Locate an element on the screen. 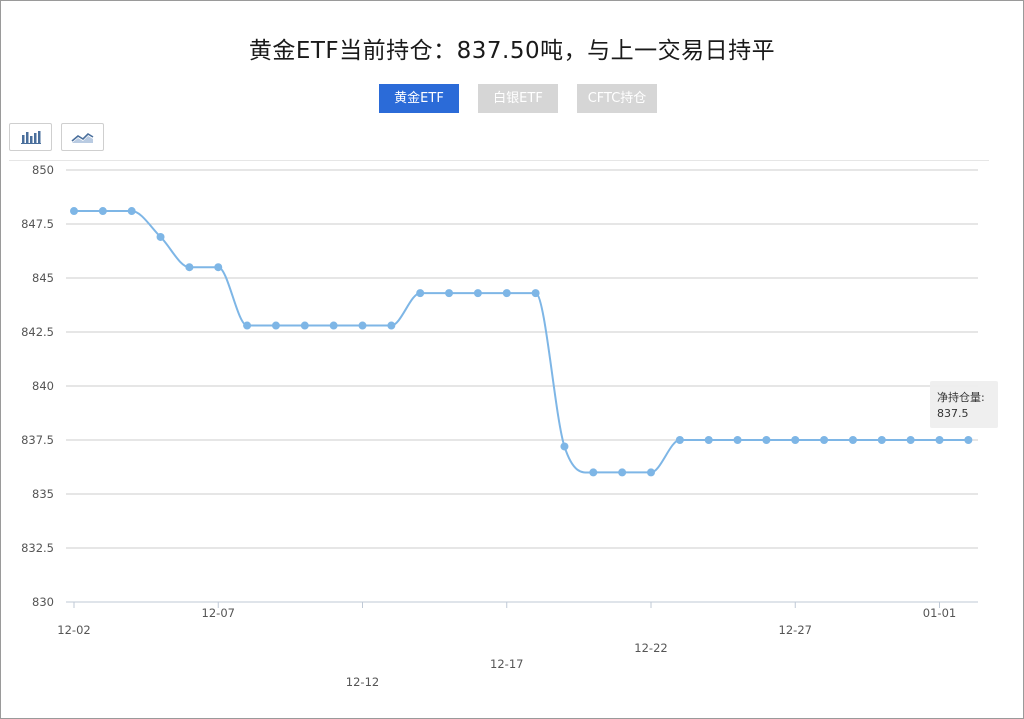 This screenshot has height=719, width=1024. y-tick-label: 832.5 is located at coordinates (37, 548).